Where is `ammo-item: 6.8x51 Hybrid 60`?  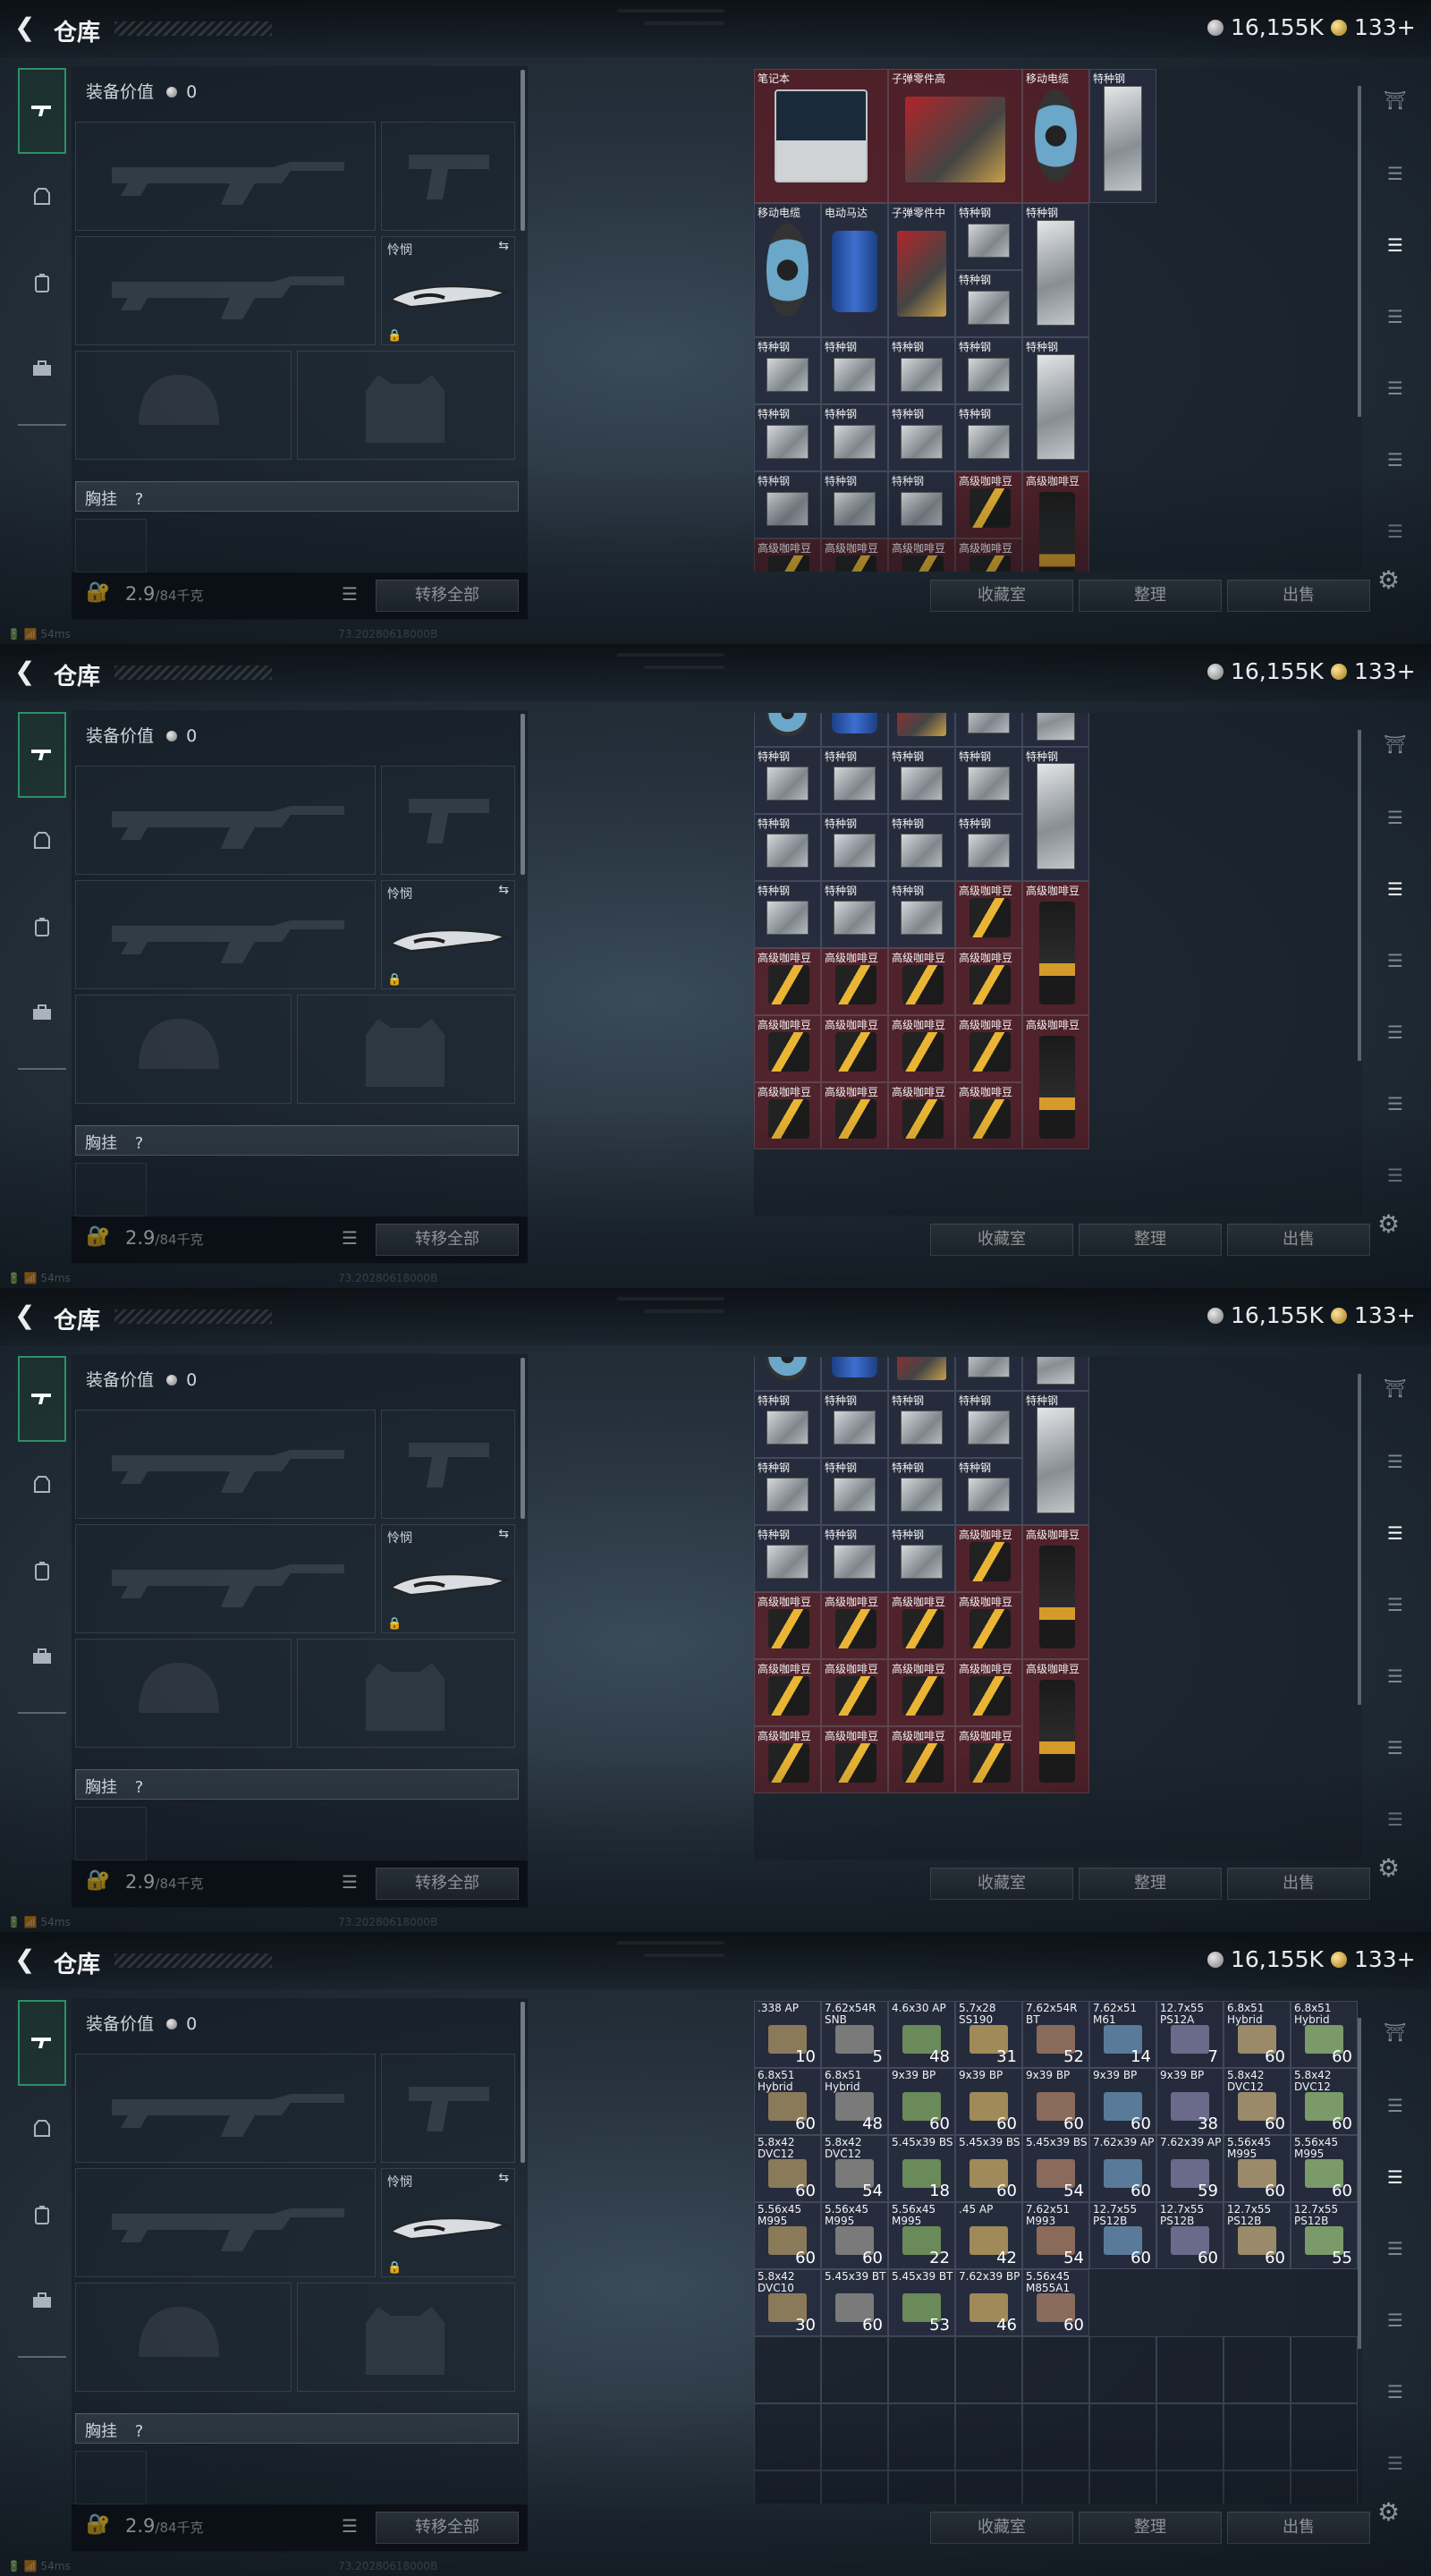
ammo-item: 6.8x51 Hybrid 60 is located at coordinates (788, 2101).